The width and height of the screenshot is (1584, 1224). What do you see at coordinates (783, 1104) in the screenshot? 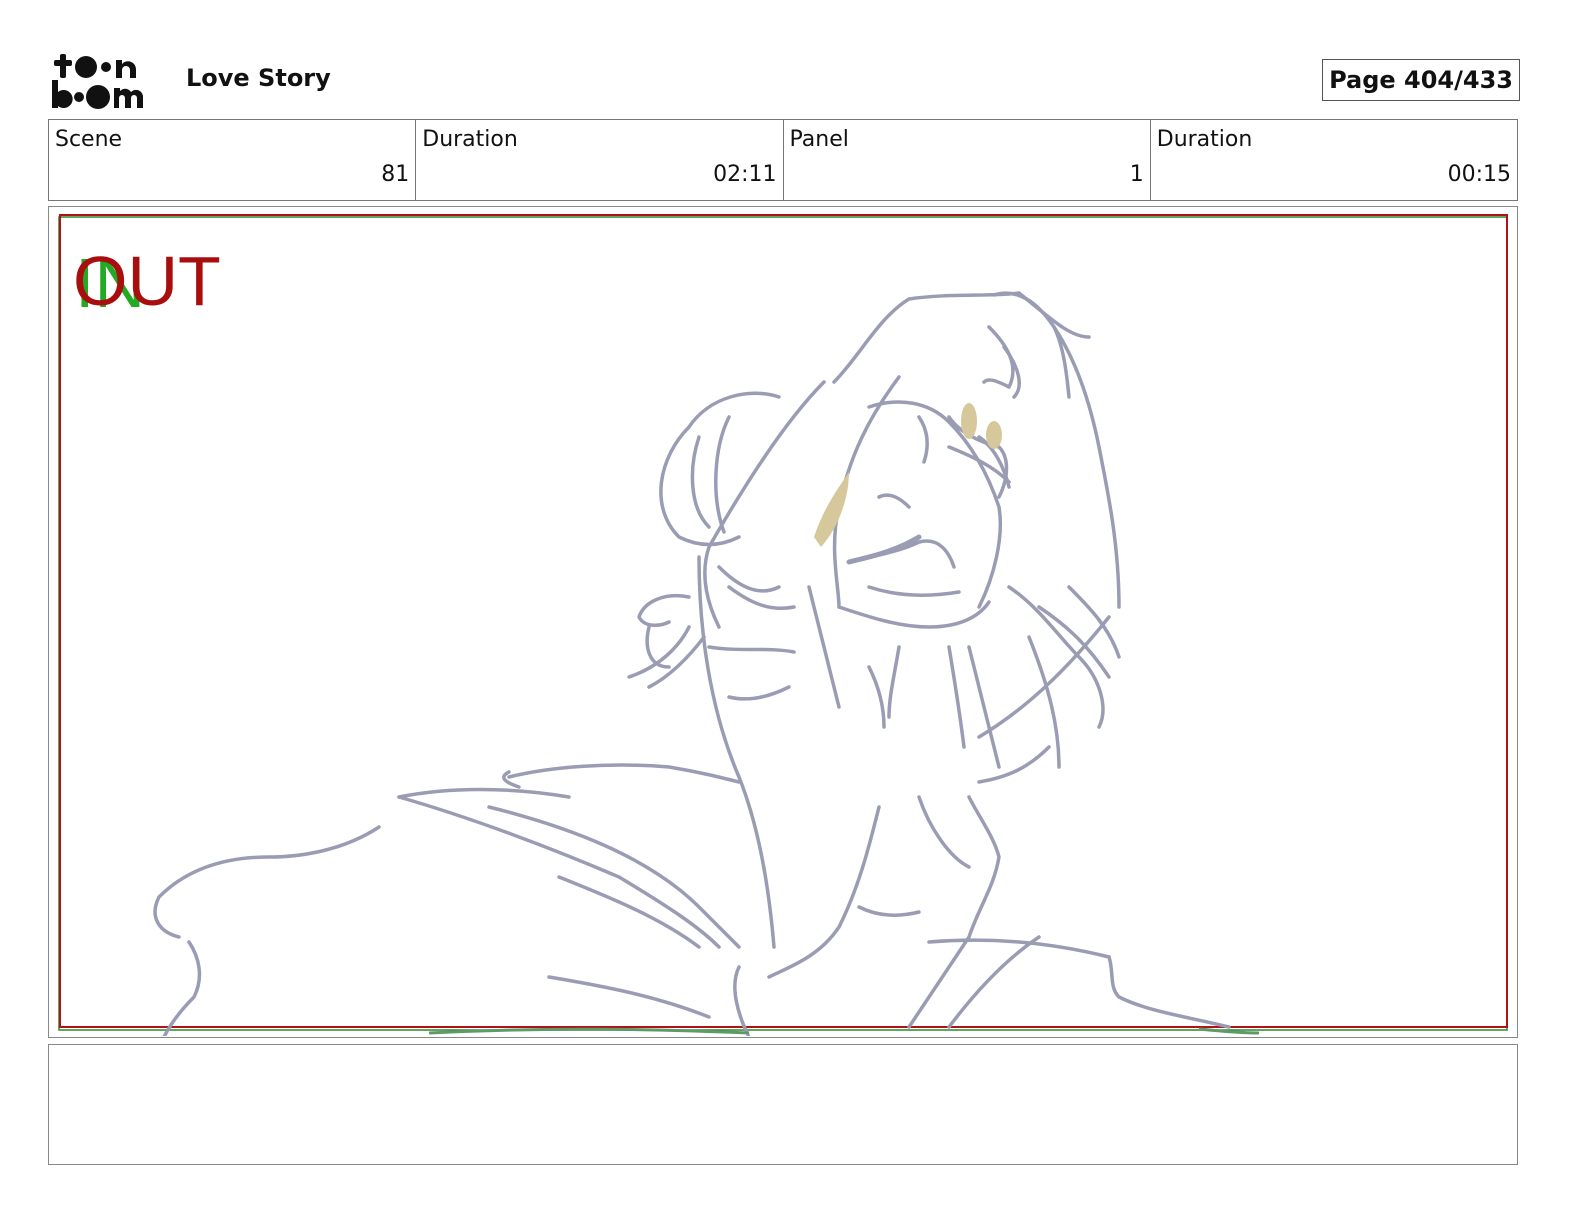
I see `panel-notes-box` at bounding box center [783, 1104].